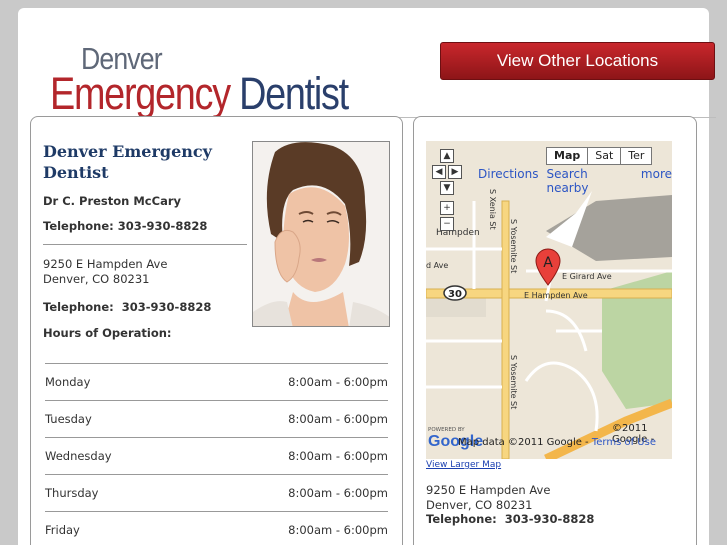 This screenshot has height=545, width=727. What do you see at coordinates (455, 294) in the screenshot?
I see `route-shield-label: 30` at bounding box center [455, 294].